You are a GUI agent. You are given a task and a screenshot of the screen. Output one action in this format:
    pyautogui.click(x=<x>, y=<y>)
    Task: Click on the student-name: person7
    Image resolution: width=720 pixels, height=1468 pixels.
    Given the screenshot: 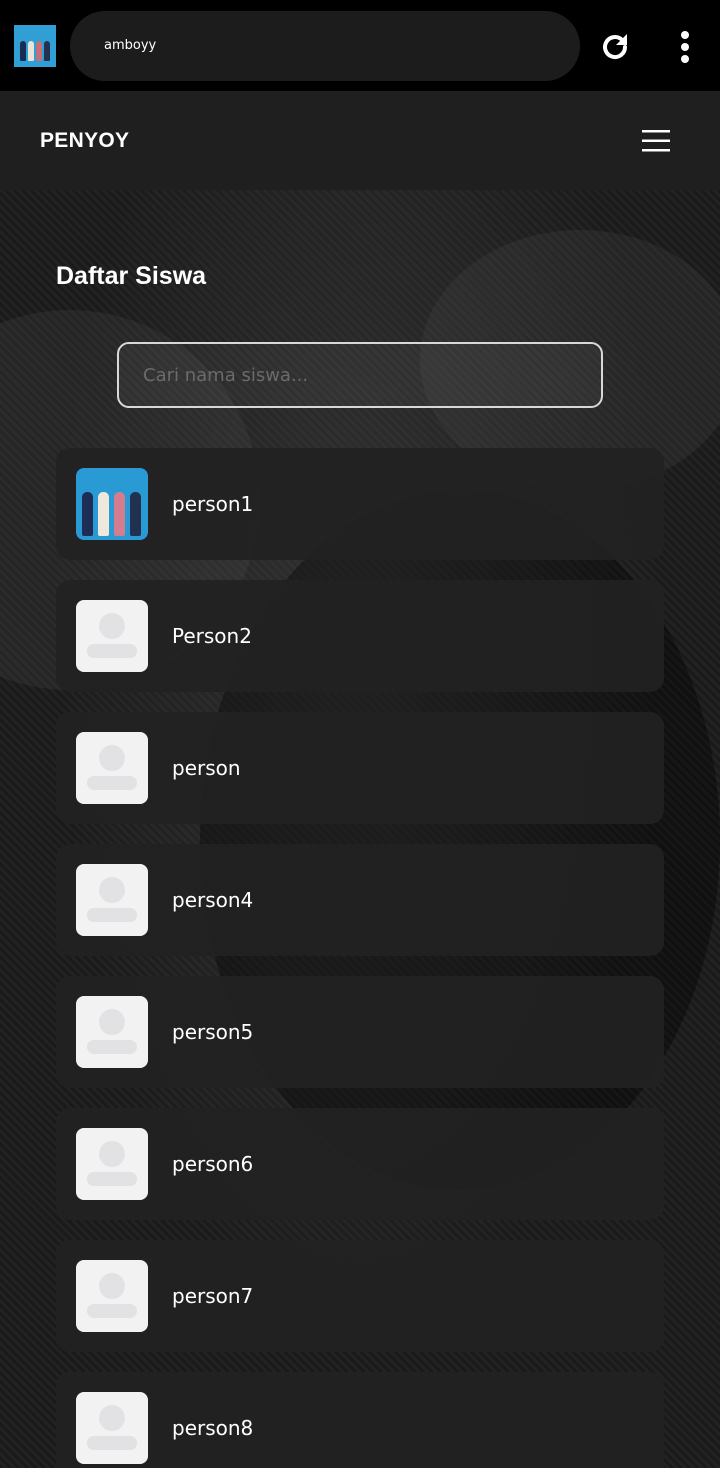 What is the action you would take?
    pyautogui.click(x=213, y=1296)
    